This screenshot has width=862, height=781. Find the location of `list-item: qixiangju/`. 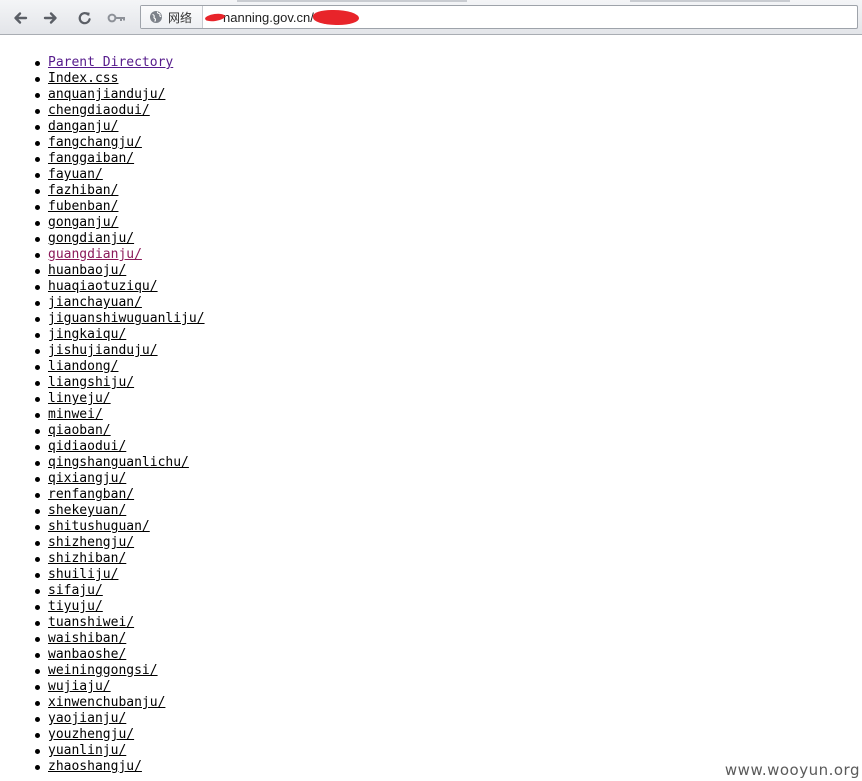

list-item: qixiangju/ is located at coordinates (120, 479).